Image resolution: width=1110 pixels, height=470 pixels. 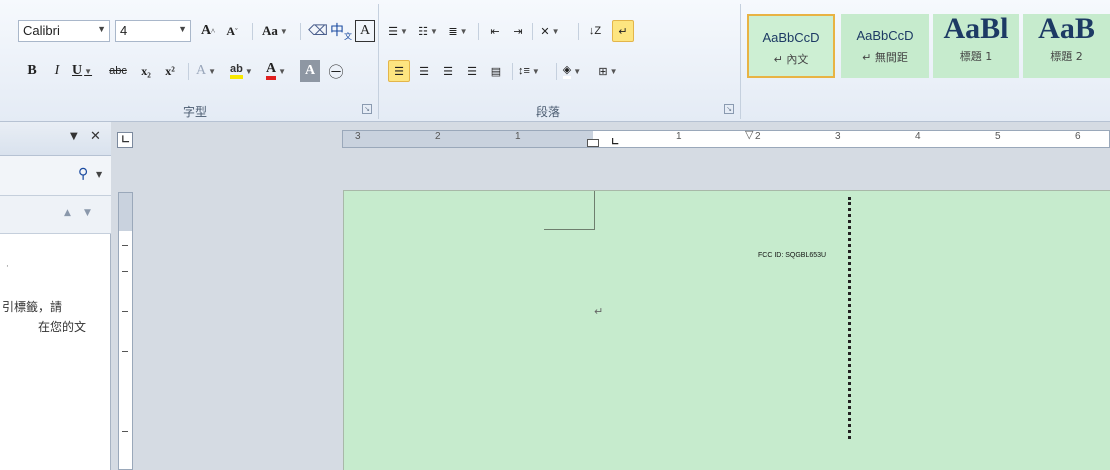 What do you see at coordinates (95, 136) in the screenshot?
I see `close-pane-button: ✕` at bounding box center [95, 136].